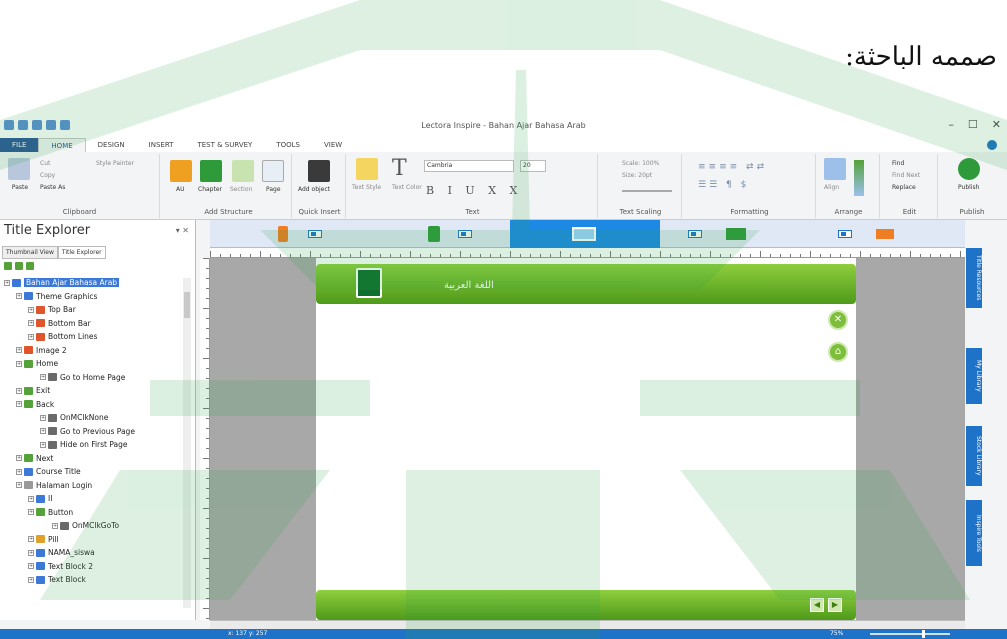 The image size is (1007, 639). What do you see at coordinates (817, 605) in the screenshot?
I see `back-icon: ◀` at bounding box center [817, 605].